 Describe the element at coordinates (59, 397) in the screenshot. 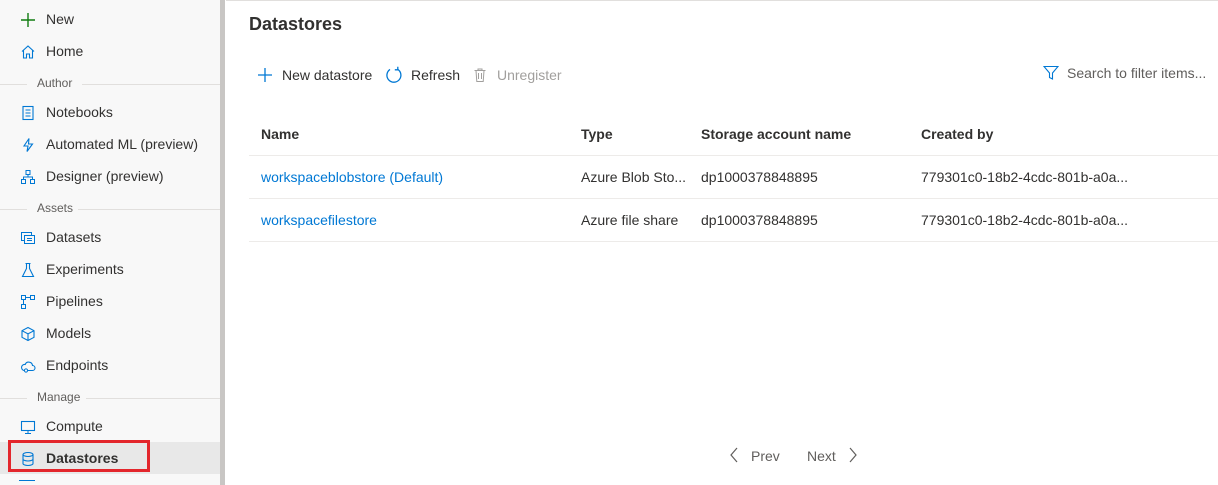

I see `section-header-manage: Manage` at that location.